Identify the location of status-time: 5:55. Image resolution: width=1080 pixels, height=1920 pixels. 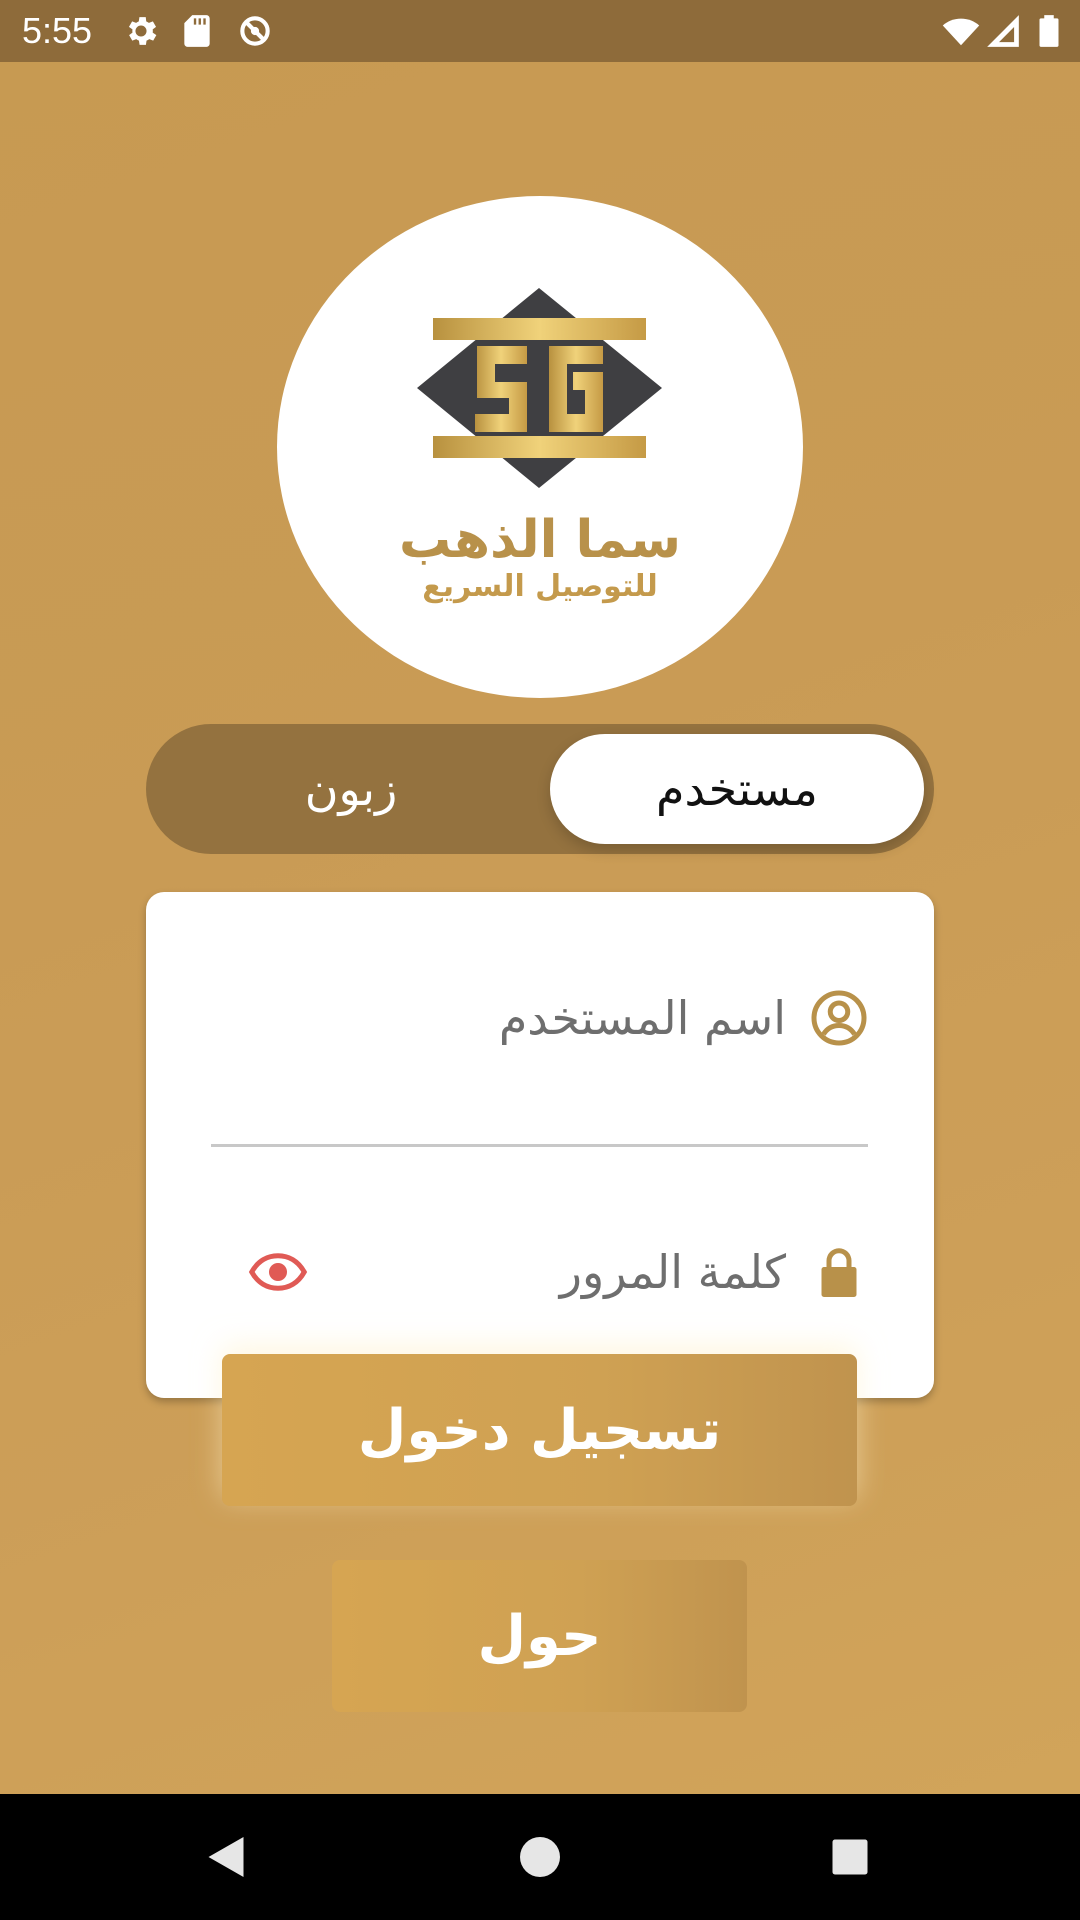
(57, 30).